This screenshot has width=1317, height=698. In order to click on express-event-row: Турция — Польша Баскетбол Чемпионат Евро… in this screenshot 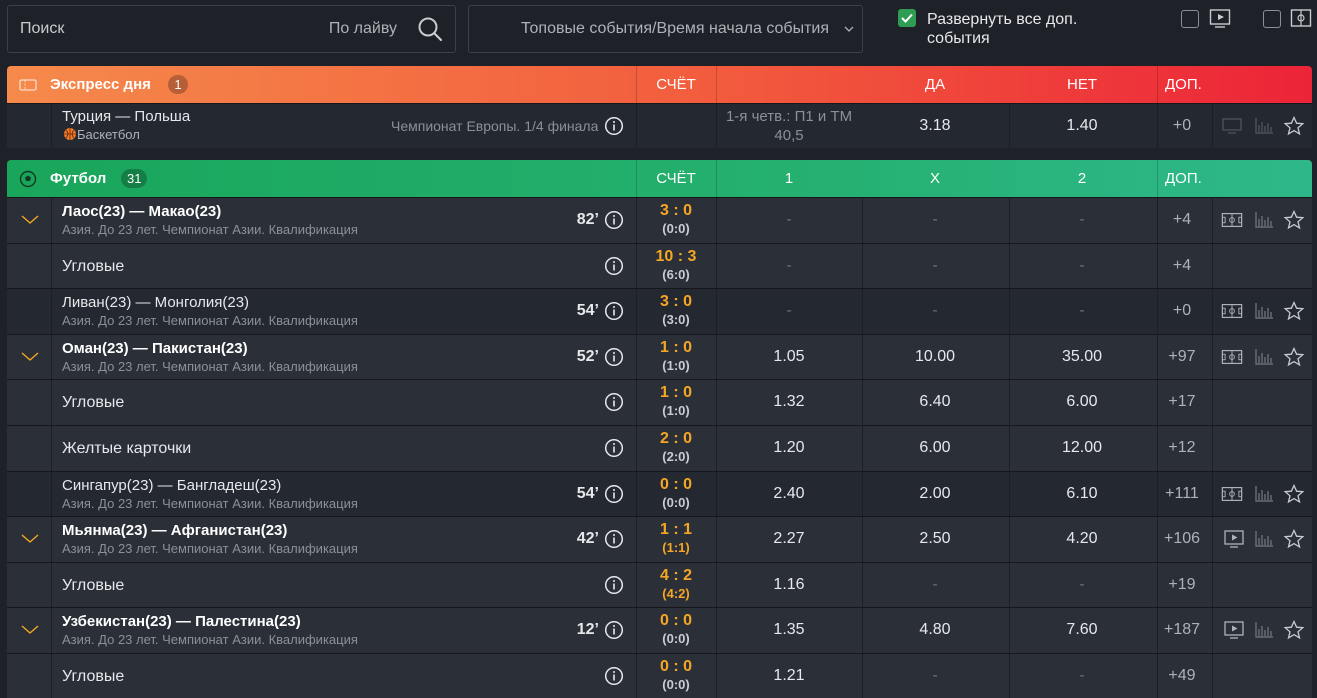, I will do `click(659, 125)`.